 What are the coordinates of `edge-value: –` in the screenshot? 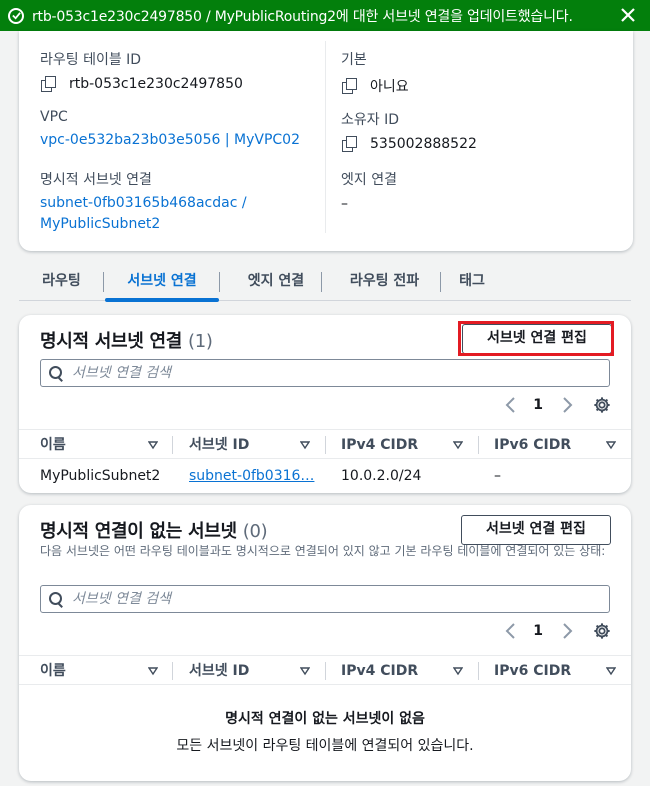 It's located at (344, 204).